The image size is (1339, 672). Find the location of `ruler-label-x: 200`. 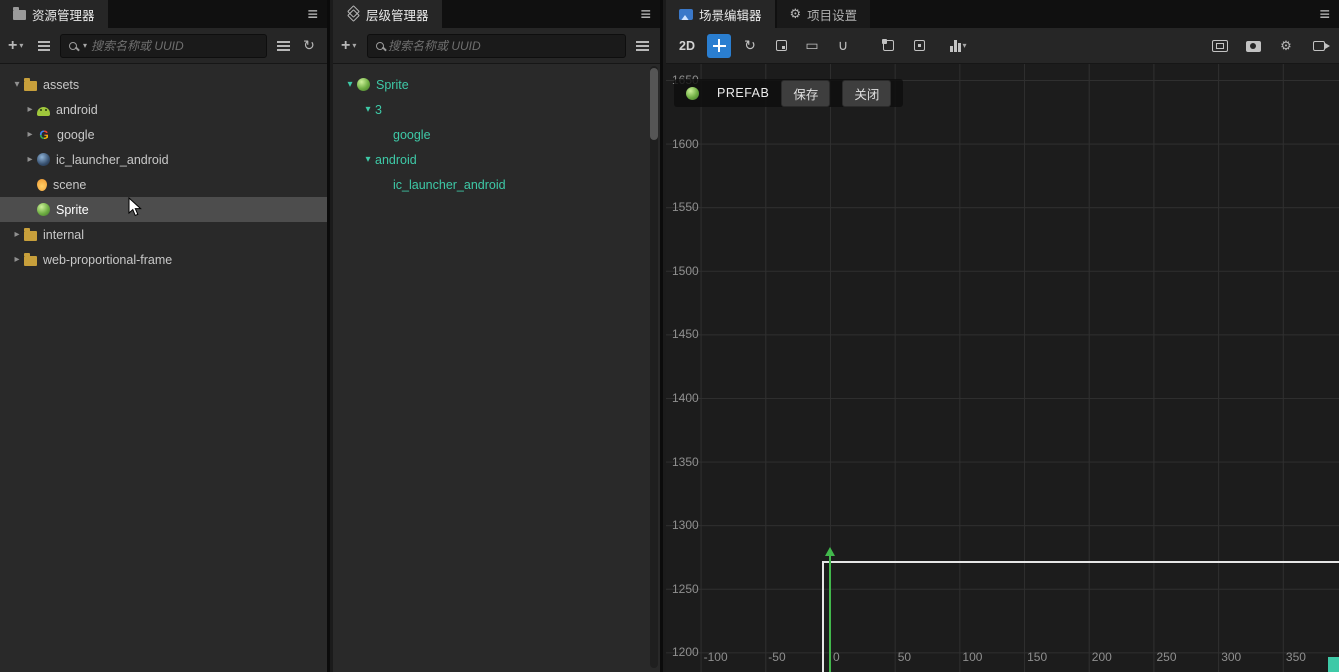

ruler-label-x: 200 is located at coordinates (1101, 657).